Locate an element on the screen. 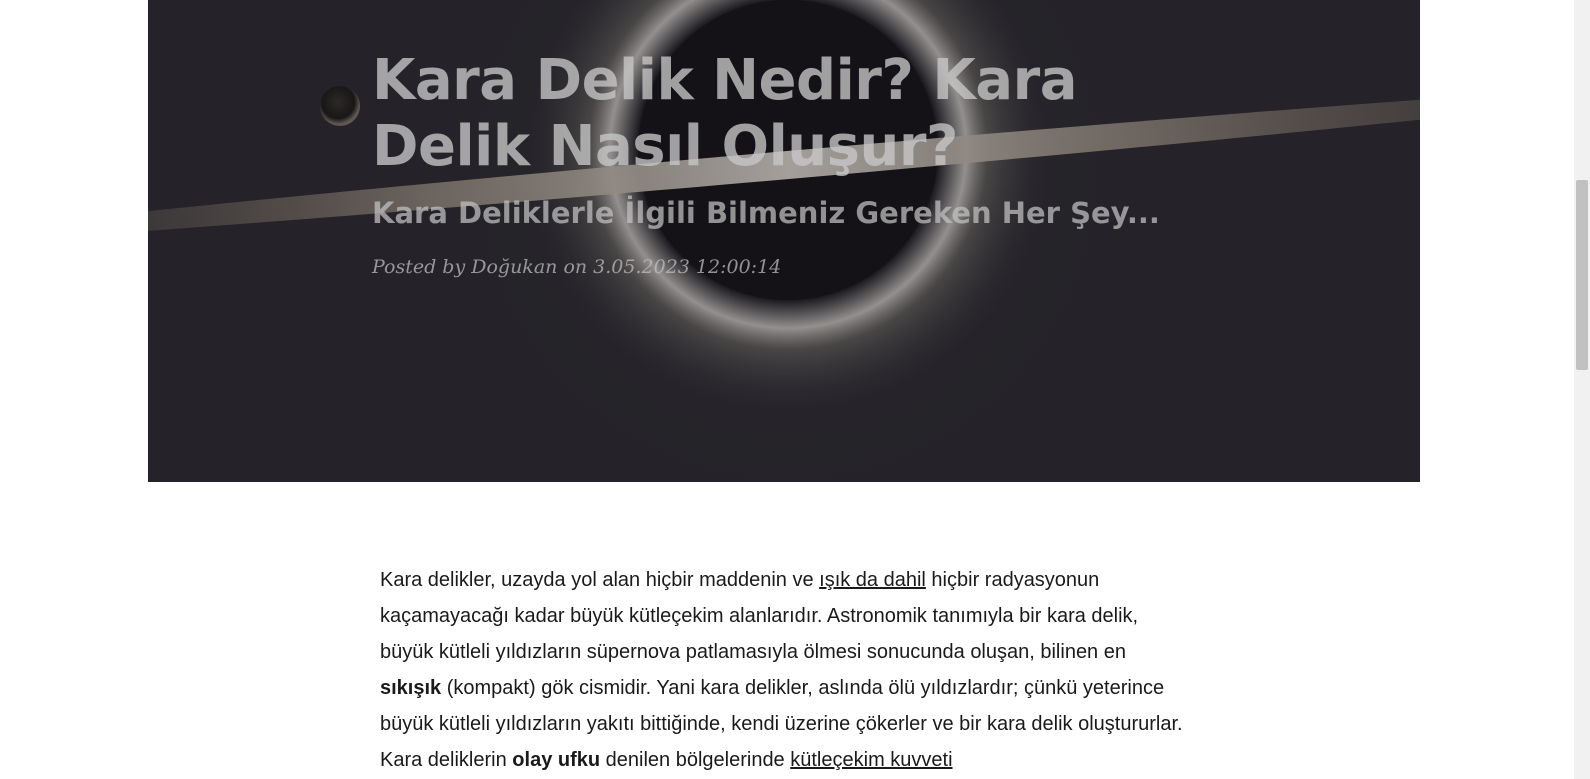  scrollbar-thumb is located at coordinates (1582, 275).